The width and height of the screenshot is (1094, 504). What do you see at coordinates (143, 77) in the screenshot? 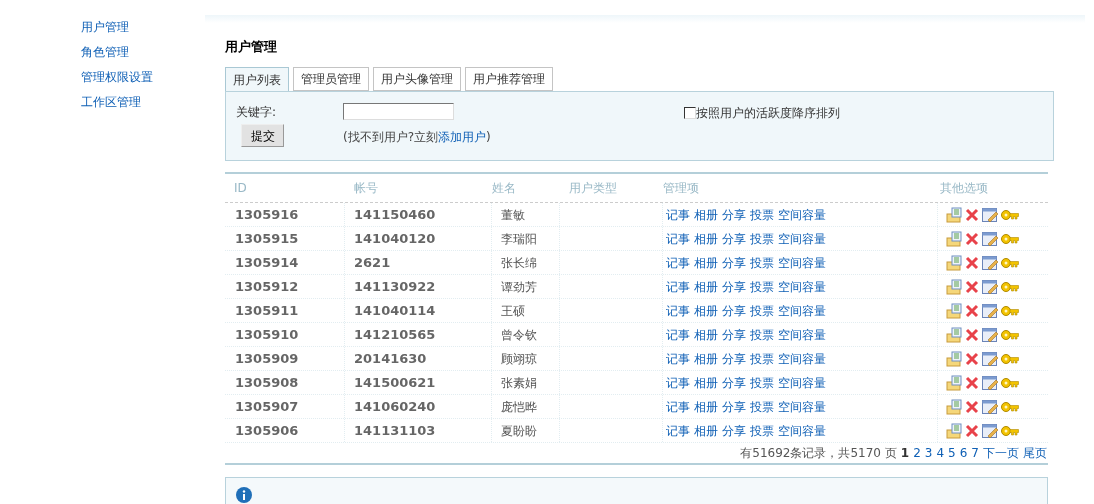
I see `sidebar-link: 管理权限设置` at bounding box center [143, 77].